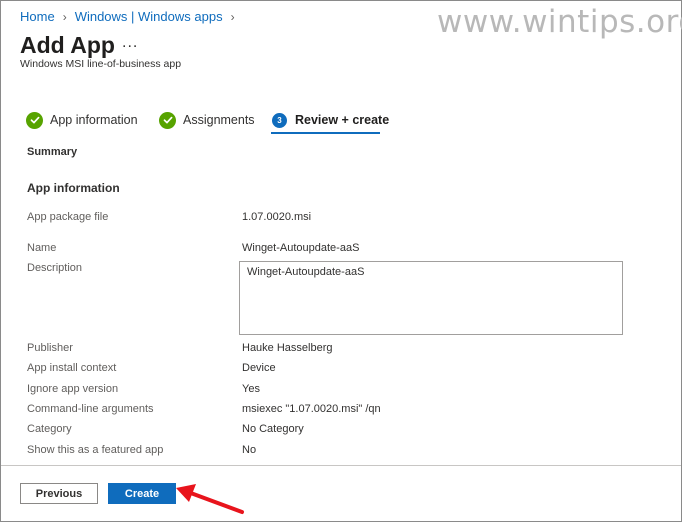  I want to click on step-app-information: App information, so click(82, 120).